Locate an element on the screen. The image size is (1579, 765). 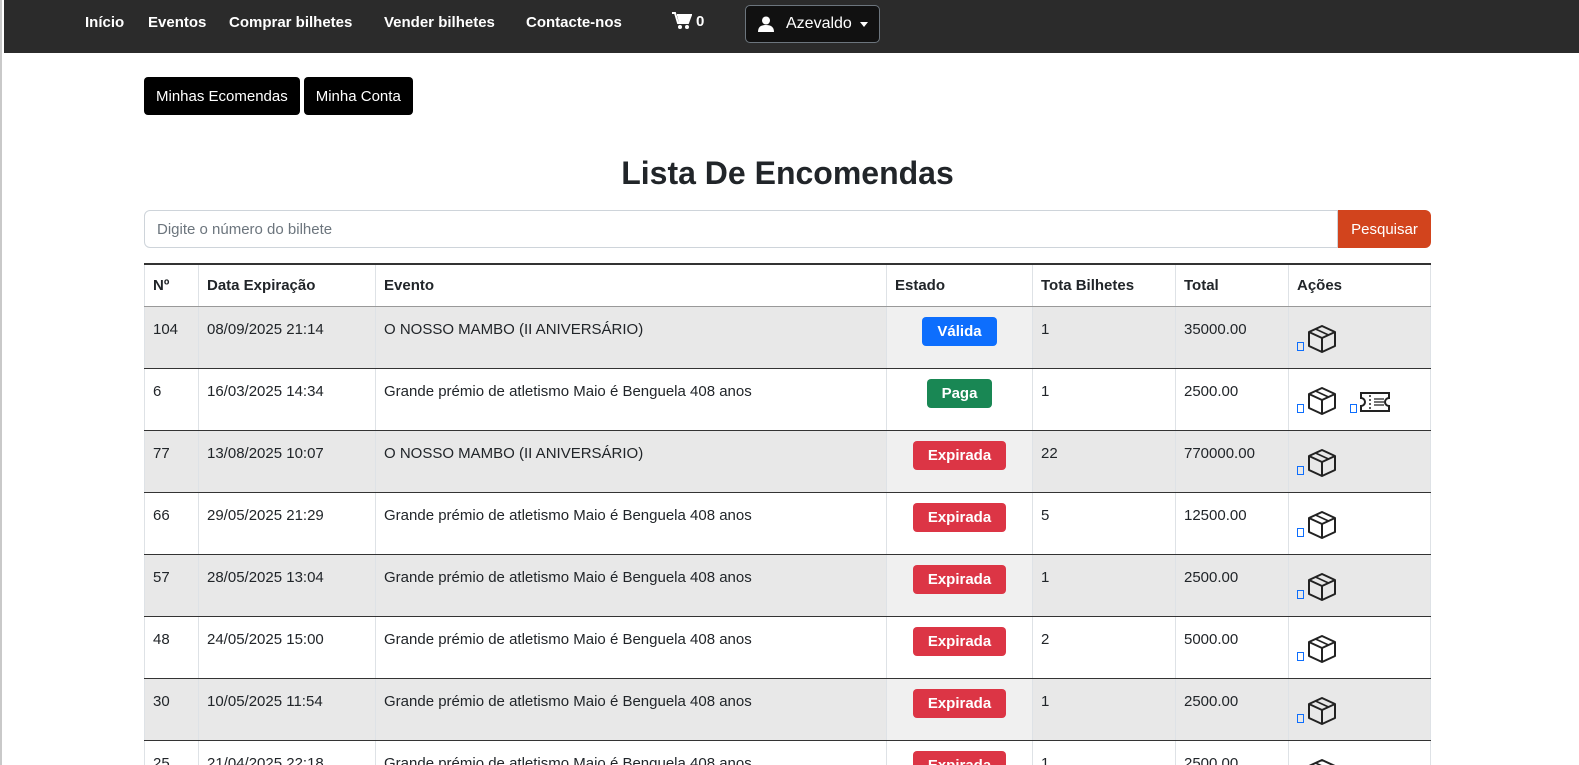
cell-data-expiracao: 29/05/2025 21:29 is located at coordinates (287, 523).